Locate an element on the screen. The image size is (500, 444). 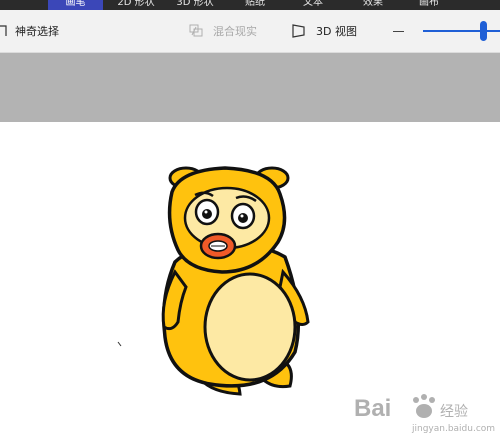
svg-text: jingyan.baidu.com is located at coordinates (453, 429).